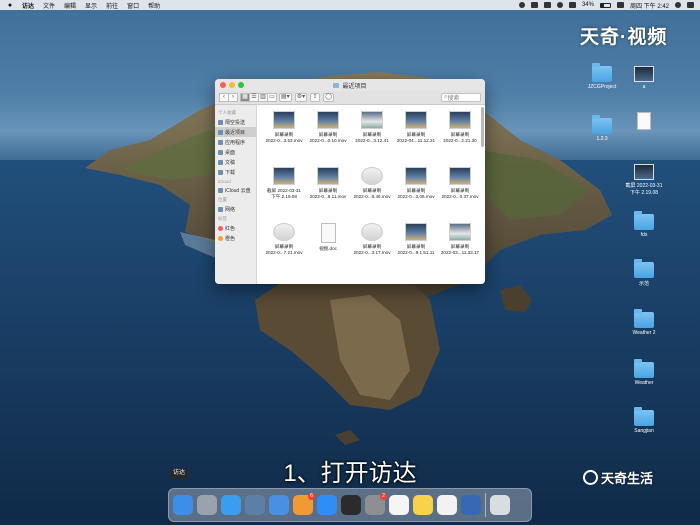 Image resolution: width=700 pixels, height=525 pixels. I want to click on finder-icon, so click(183, 505).